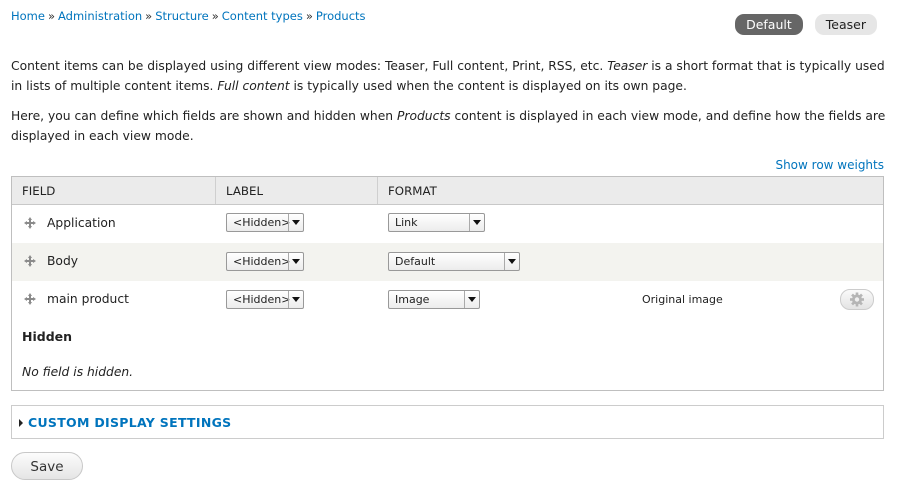 The width and height of the screenshot is (897, 491). What do you see at coordinates (100, 16) in the screenshot?
I see `breadcrumb-administration: Administration` at bounding box center [100, 16].